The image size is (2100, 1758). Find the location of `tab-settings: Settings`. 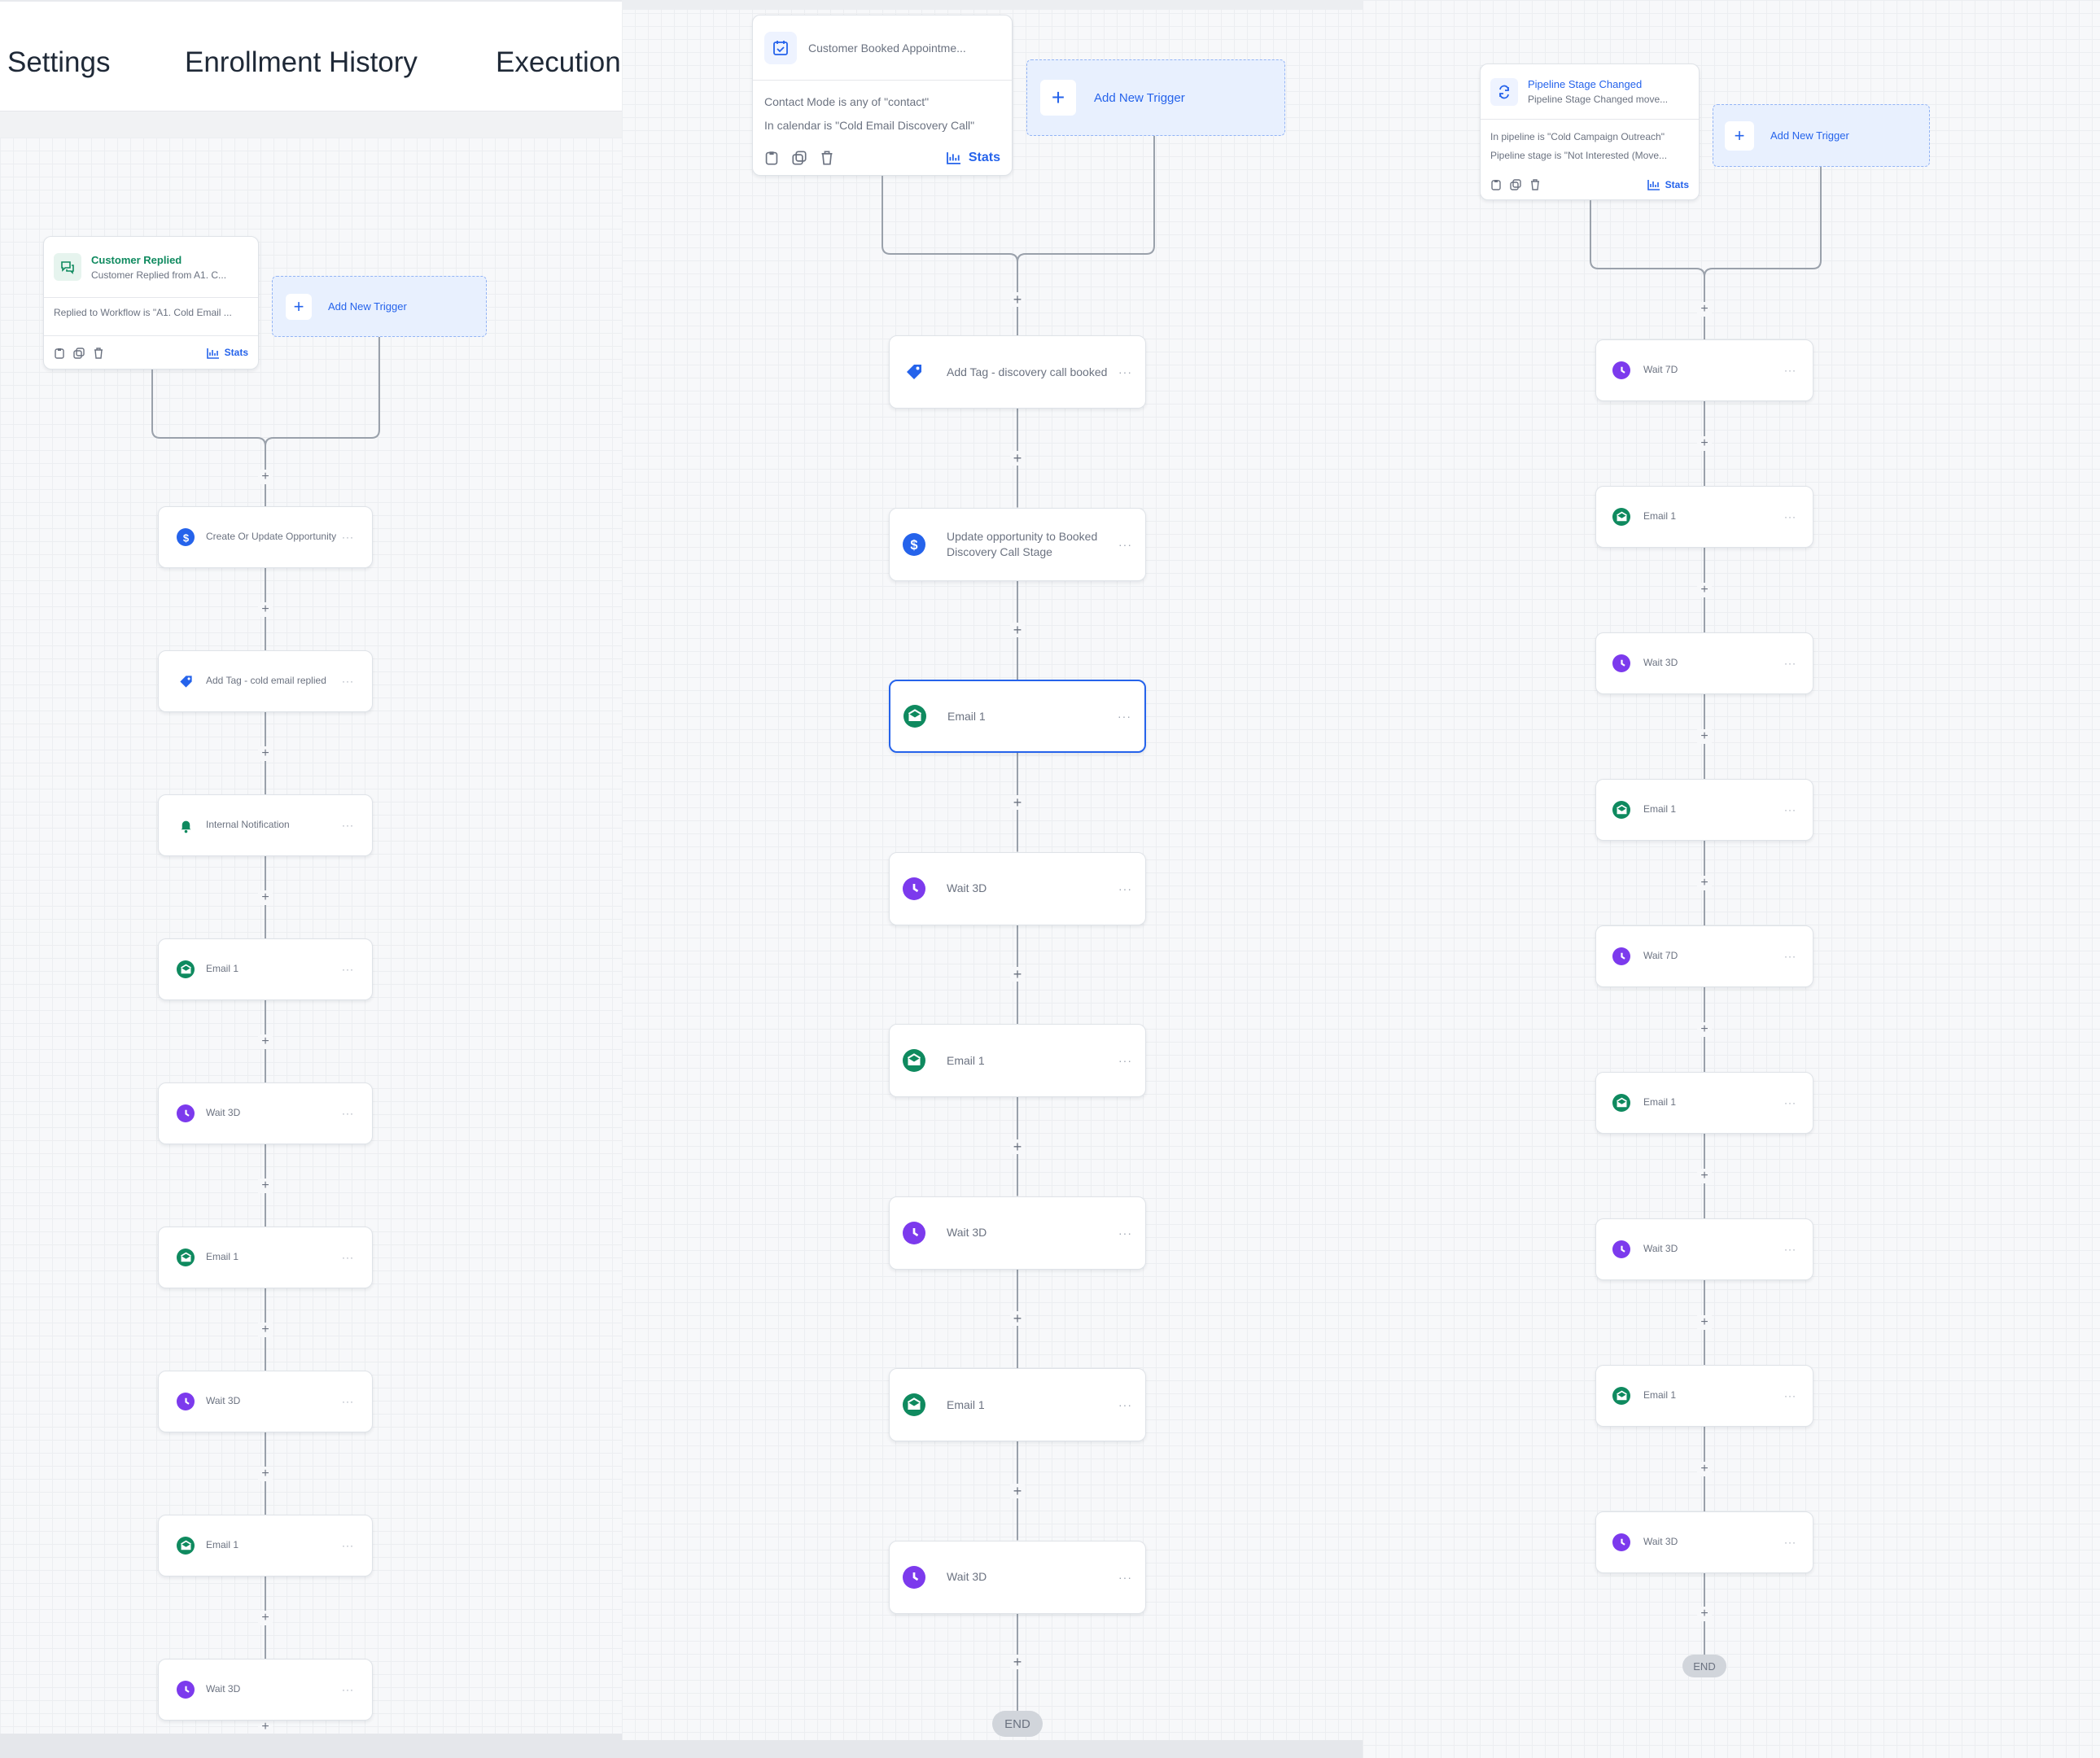

tab-settings: Settings is located at coordinates (59, 63).